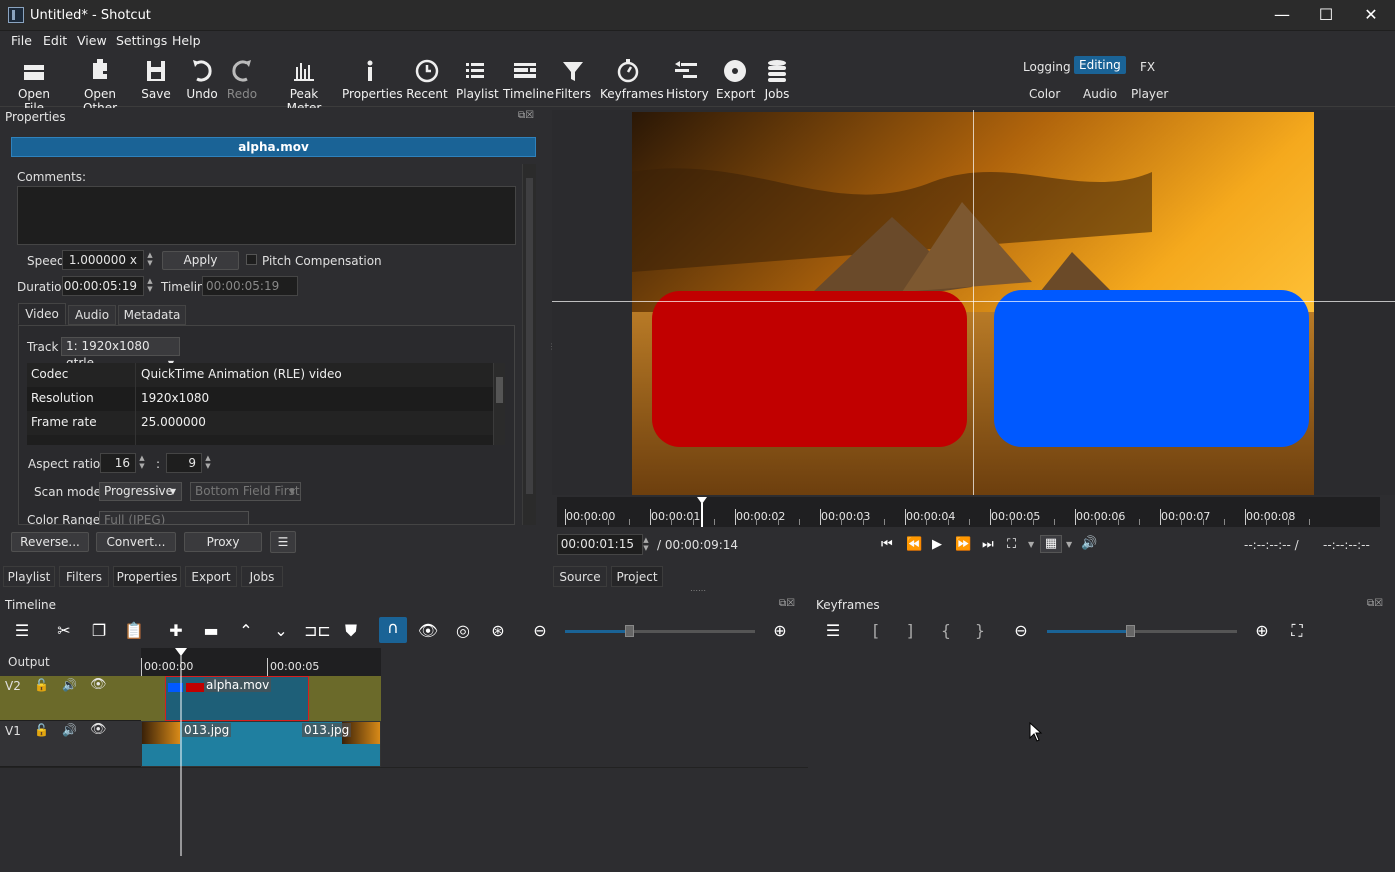 The width and height of the screenshot is (1395, 872). What do you see at coordinates (946, 631) in the screenshot?
I see `brace-left-icon: {` at bounding box center [946, 631].